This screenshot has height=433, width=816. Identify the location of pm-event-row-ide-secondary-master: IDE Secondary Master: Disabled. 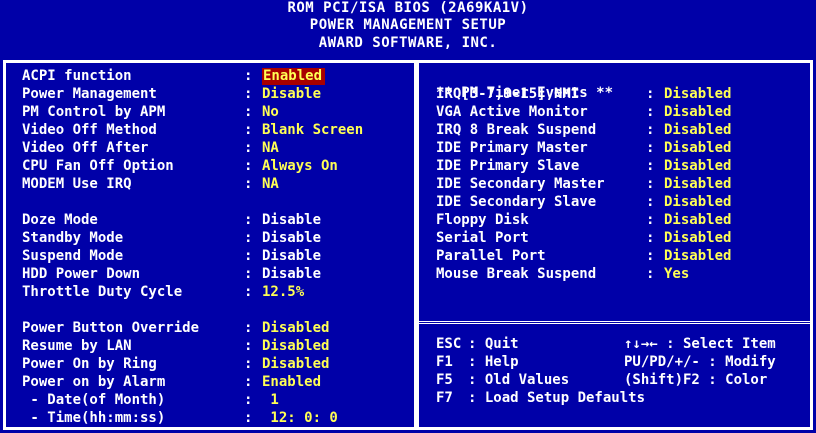
(622, 184).